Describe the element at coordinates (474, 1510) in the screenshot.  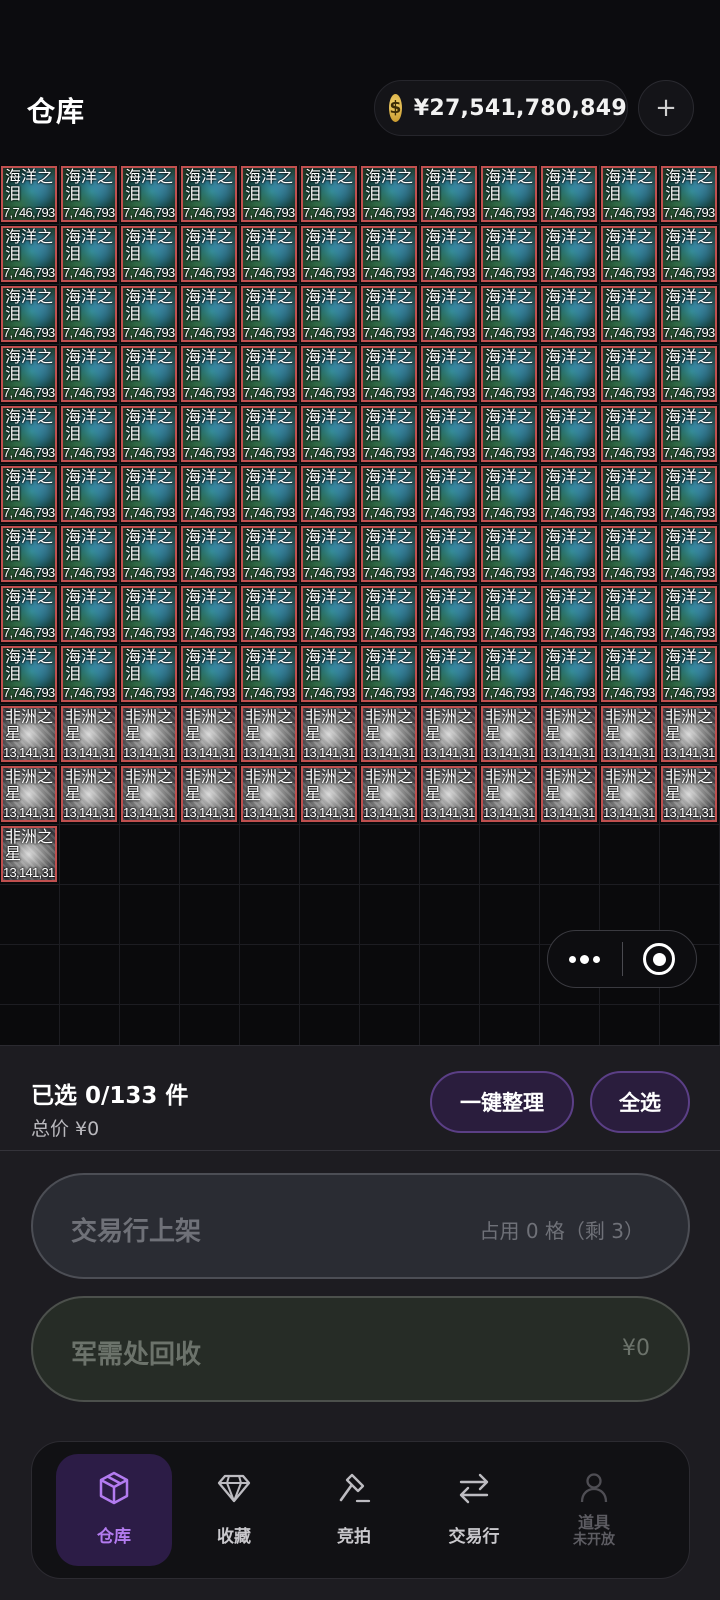
I see `tab-market: 交易行` at that location.